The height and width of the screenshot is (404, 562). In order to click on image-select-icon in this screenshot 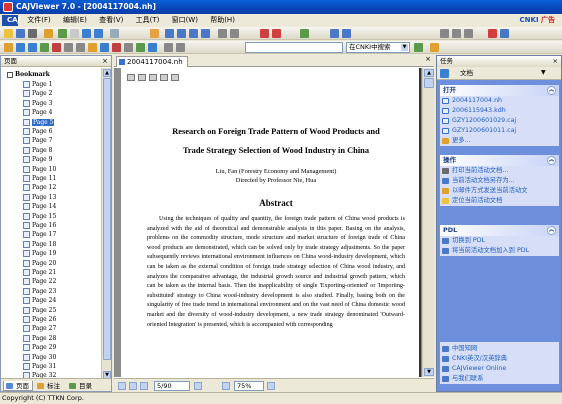, I will do `click(32, 47)`.